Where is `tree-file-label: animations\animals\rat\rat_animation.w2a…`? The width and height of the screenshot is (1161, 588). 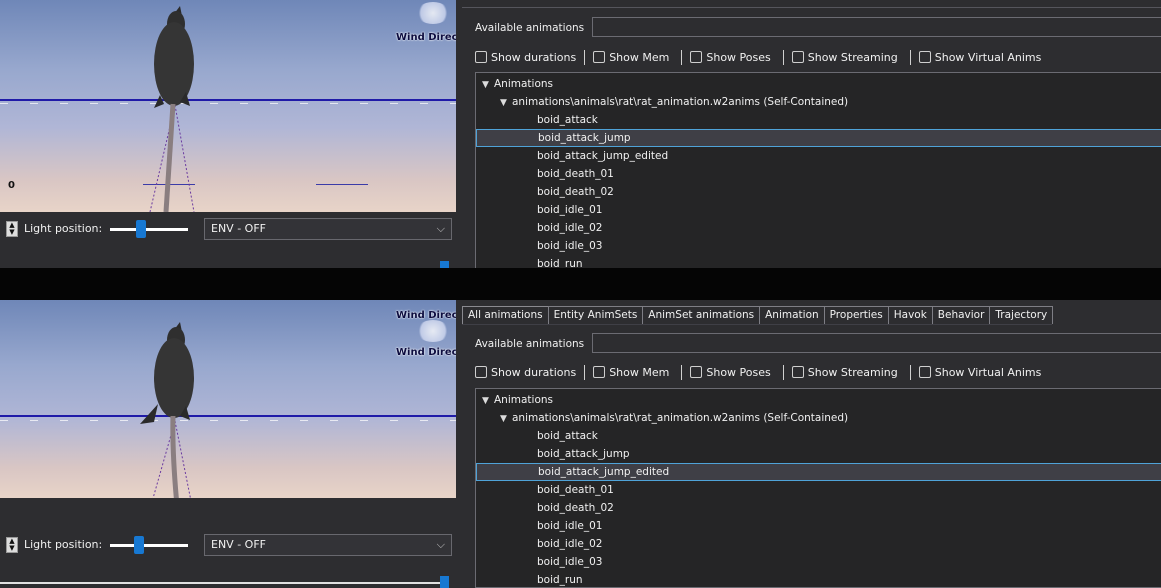 tree-file-label: animations\animals\rat\rat_animation.w2a… is located at coordinates (680, 102).